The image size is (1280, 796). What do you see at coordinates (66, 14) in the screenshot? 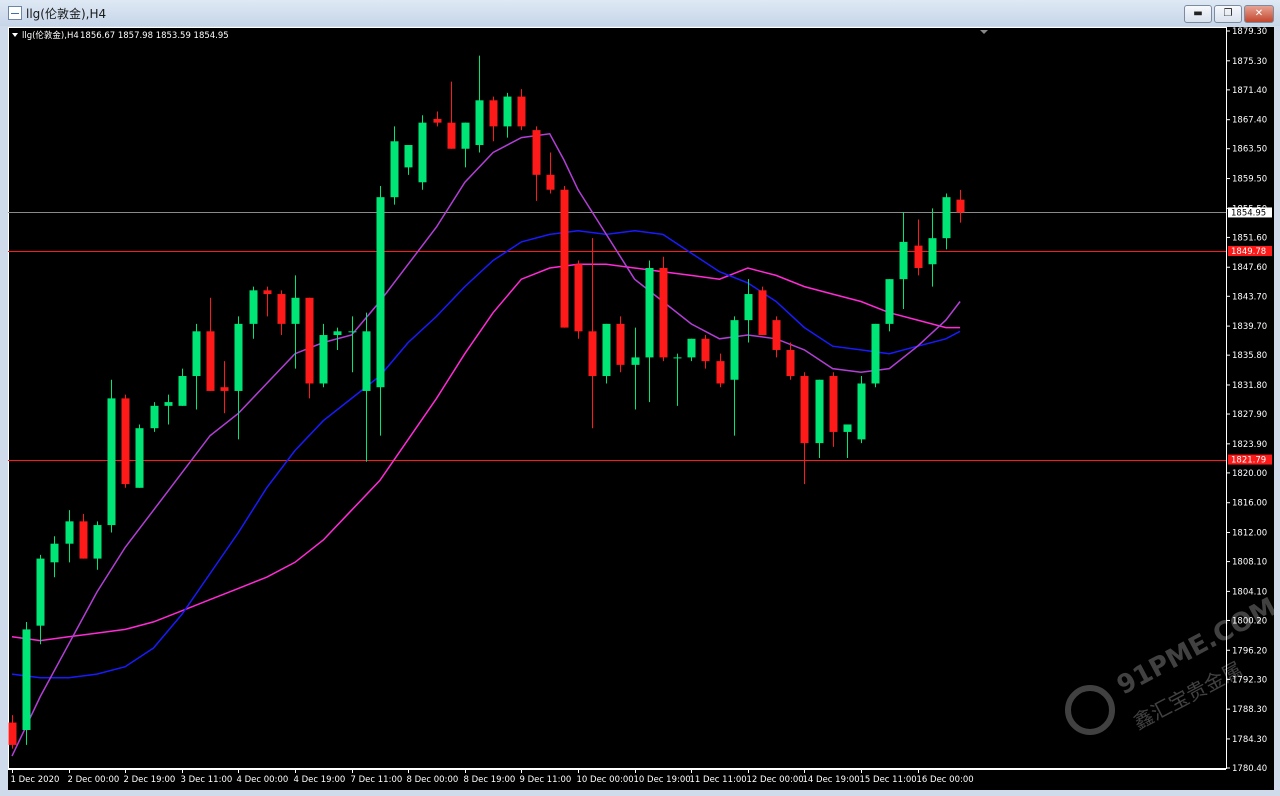
I see `window-title: llg(伦敦金),H4` at bounding box center [66, 14].